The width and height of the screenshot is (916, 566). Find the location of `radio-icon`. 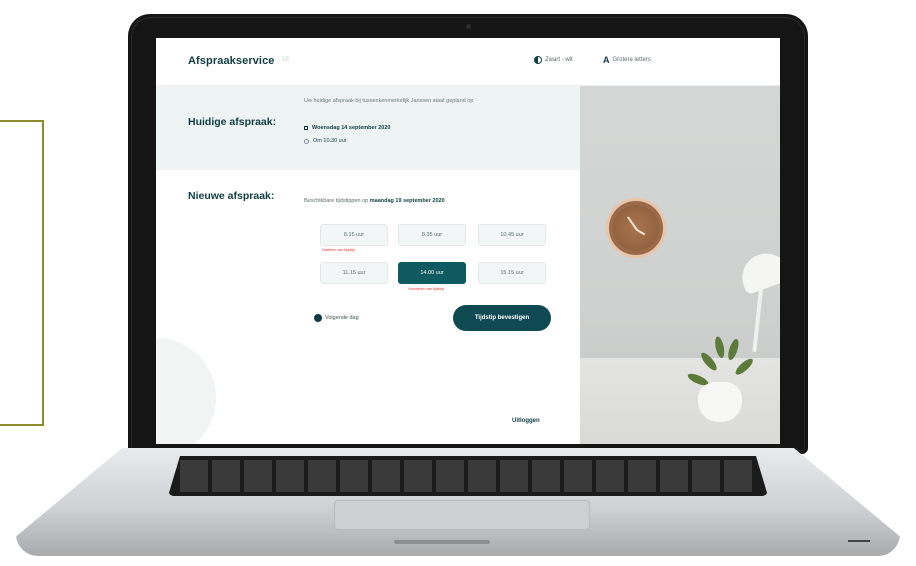

radio-icon is located at coordinates (318, 318).